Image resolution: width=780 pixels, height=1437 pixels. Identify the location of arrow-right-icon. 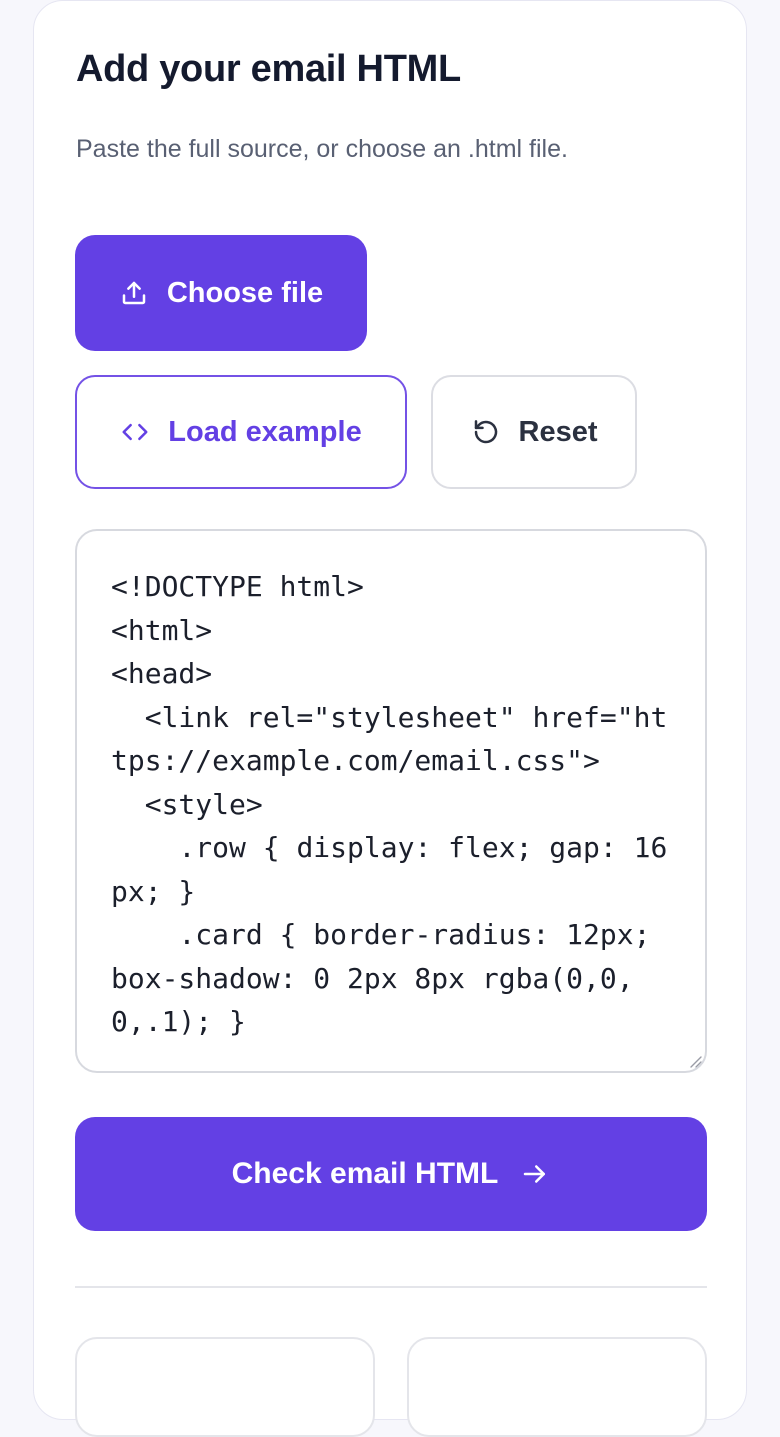
(535, 1174).